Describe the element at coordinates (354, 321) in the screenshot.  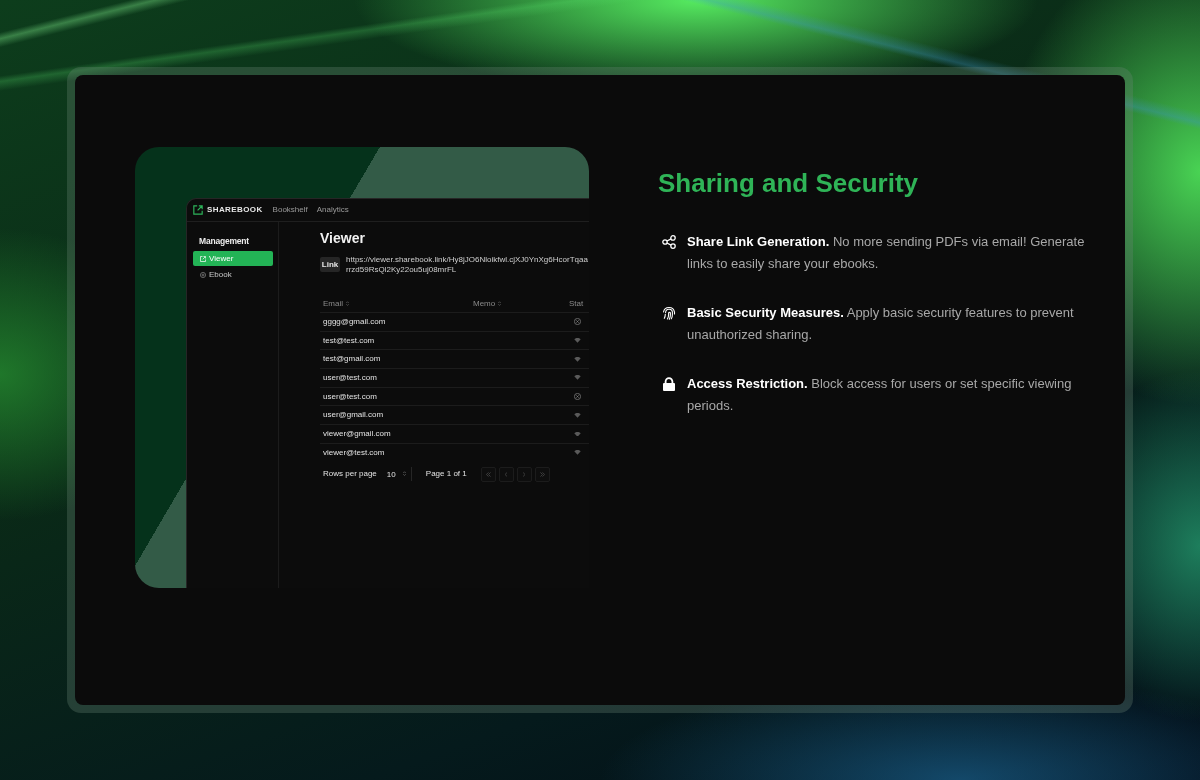
I see `table-cell-text: gggg@gmail.com` at that location.